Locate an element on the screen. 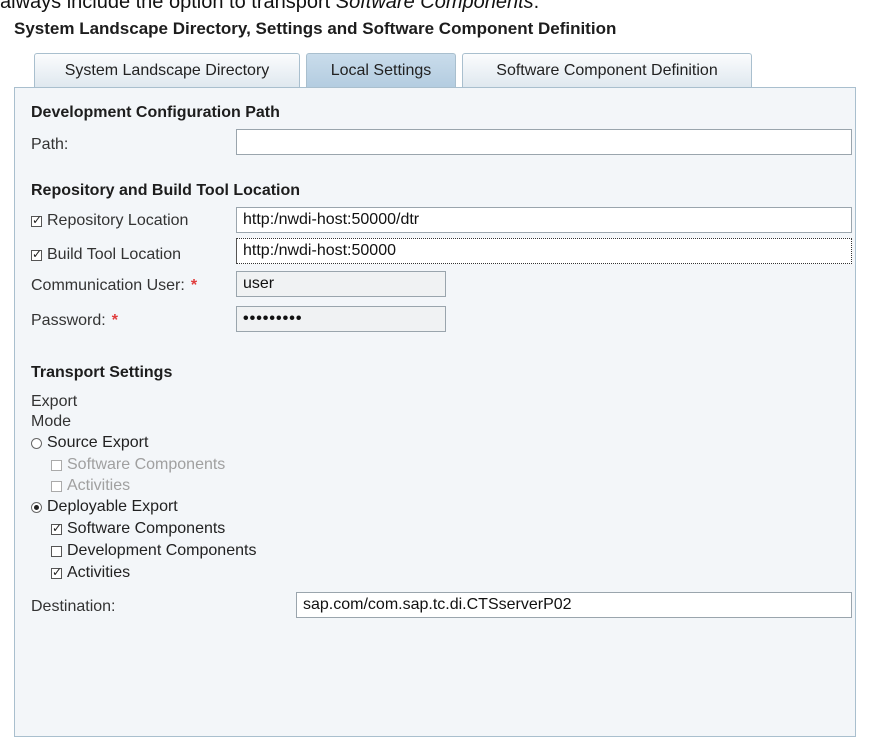  source-export-radio is located at coordinates (36, 443).